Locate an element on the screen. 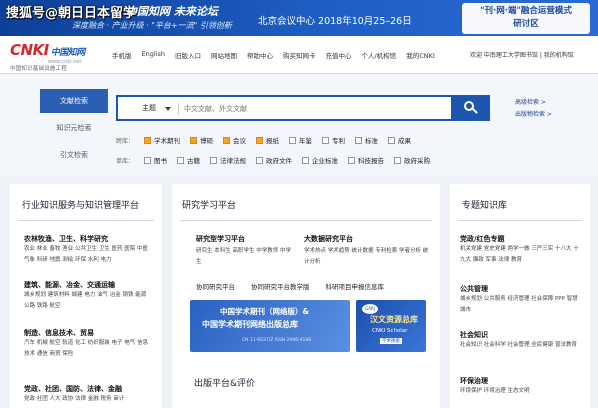 The height and width of the screenshot is (408, 598). topic-items: 环境保护 环境治理 生态文明 is located at coordinates (521, 391).